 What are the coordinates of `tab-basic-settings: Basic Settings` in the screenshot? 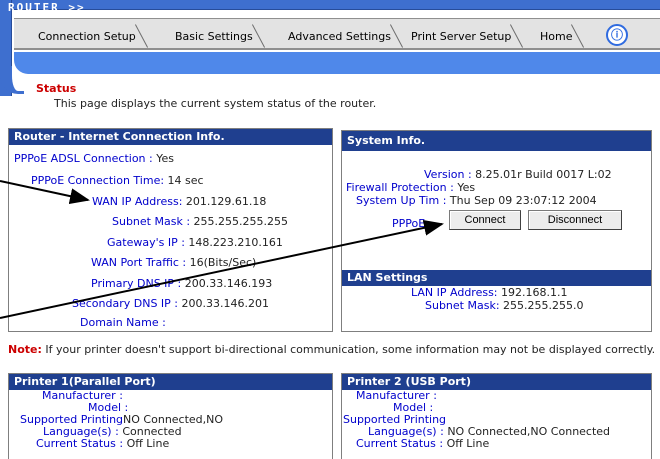 It's located at (209, 37).